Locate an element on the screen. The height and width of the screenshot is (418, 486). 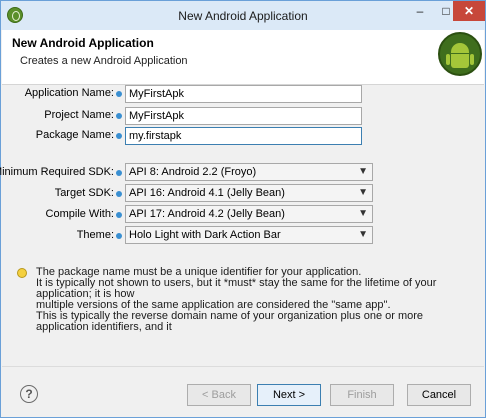
package-name-field is located at coordinates (243, 136).